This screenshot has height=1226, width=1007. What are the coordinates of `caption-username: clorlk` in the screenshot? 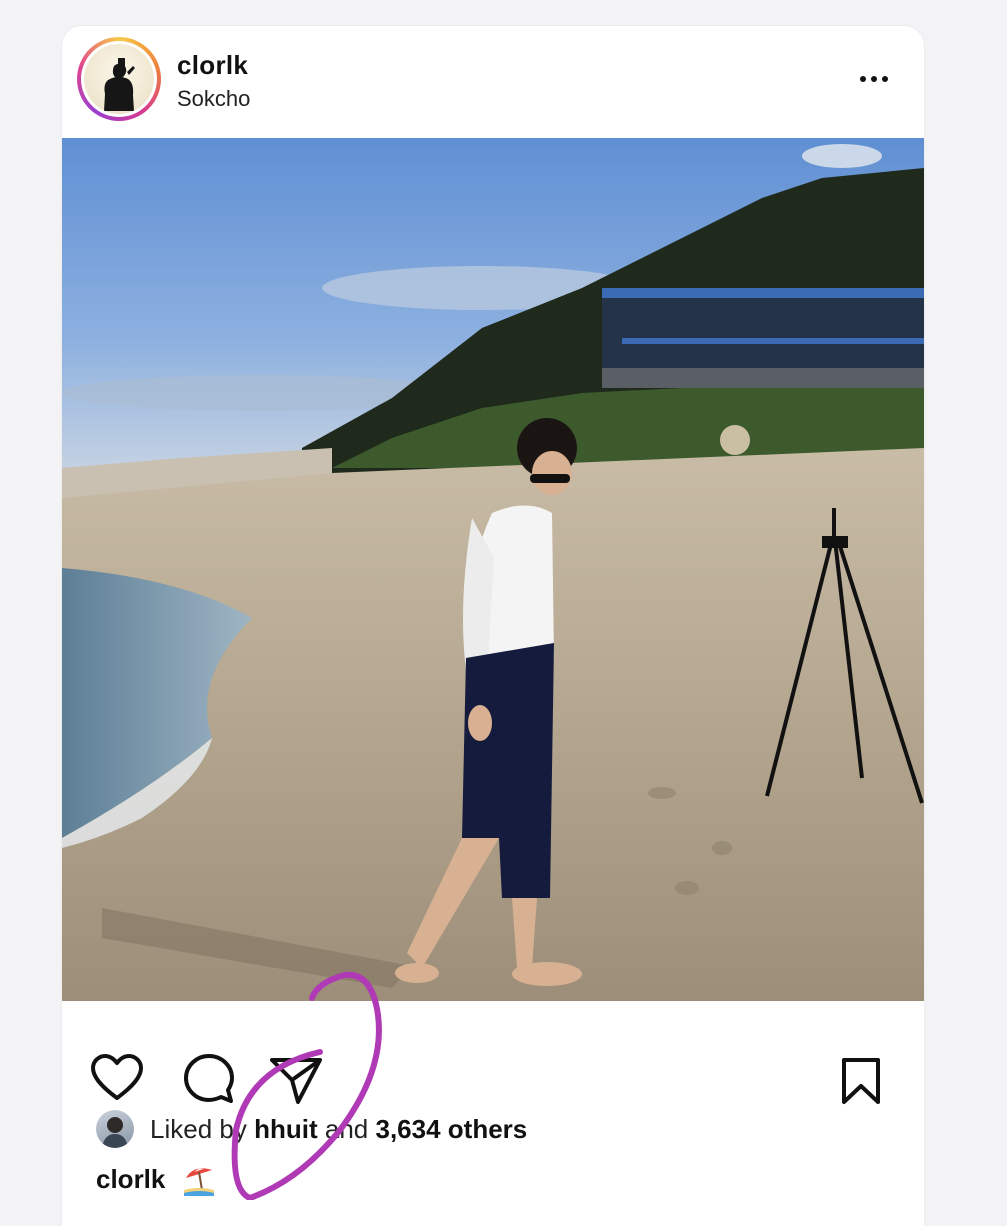 It's located at (130, 1179).